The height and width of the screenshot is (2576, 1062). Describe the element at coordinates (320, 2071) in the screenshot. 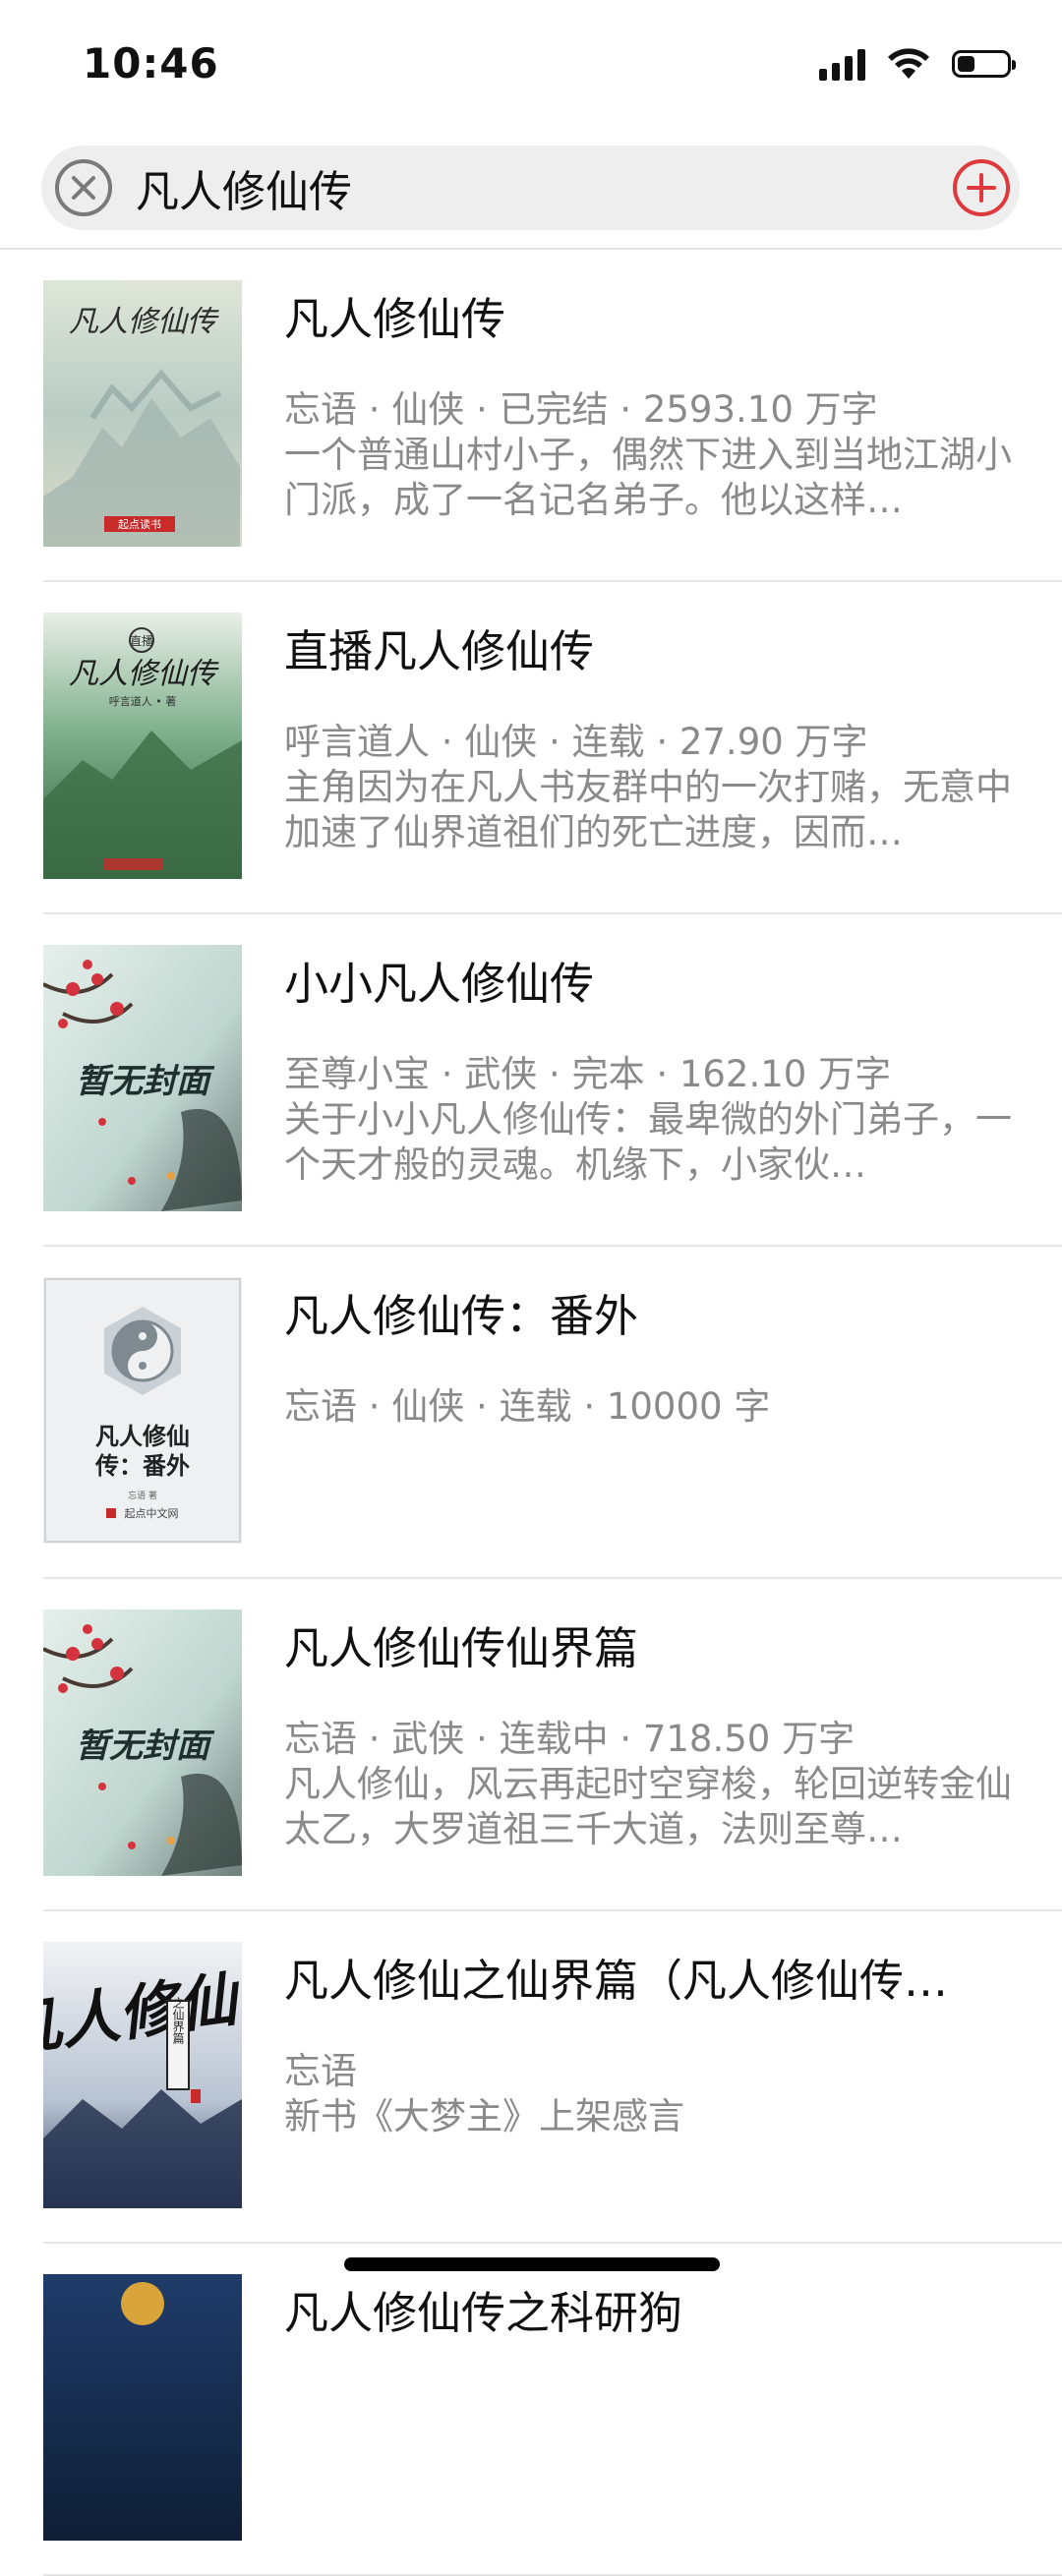

I see `book-meta: 忘语` at that location.